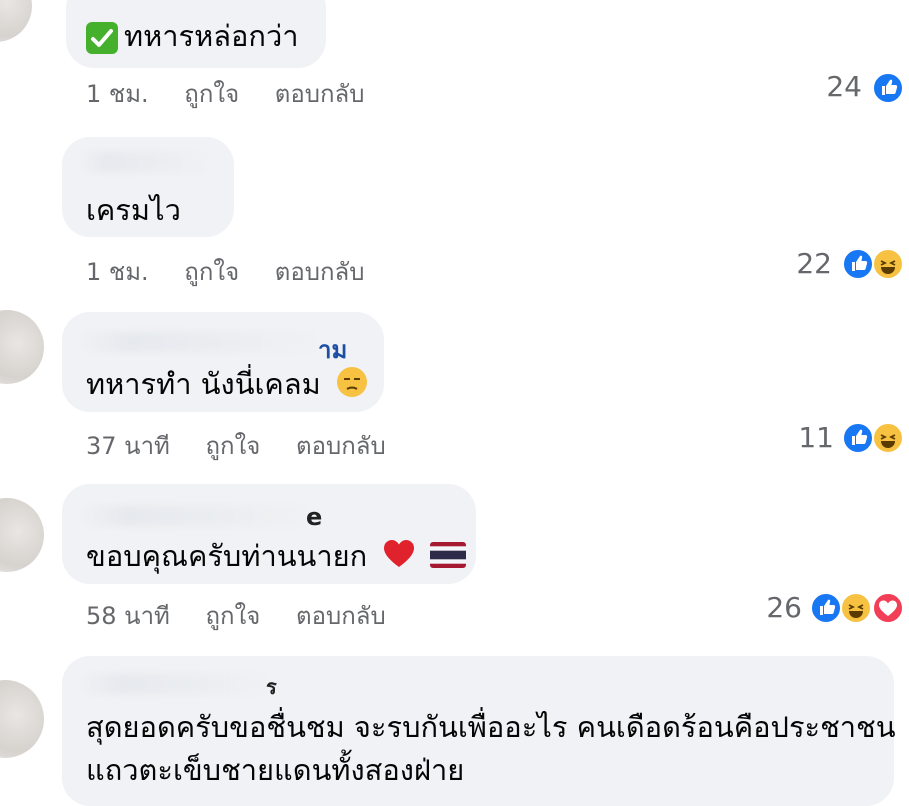  What do you see at coordinates (796, 263) in the screenshot?
I see `reaction-count: 22` at bounding box center [796, 263].